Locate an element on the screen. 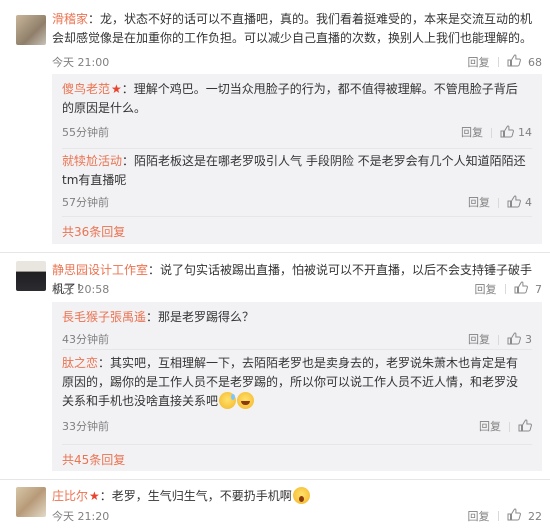 The width and height of the screenshot is (550, 532). comment-meta: 今天 21:00 回复 68 is located at coordinates (297, 62).